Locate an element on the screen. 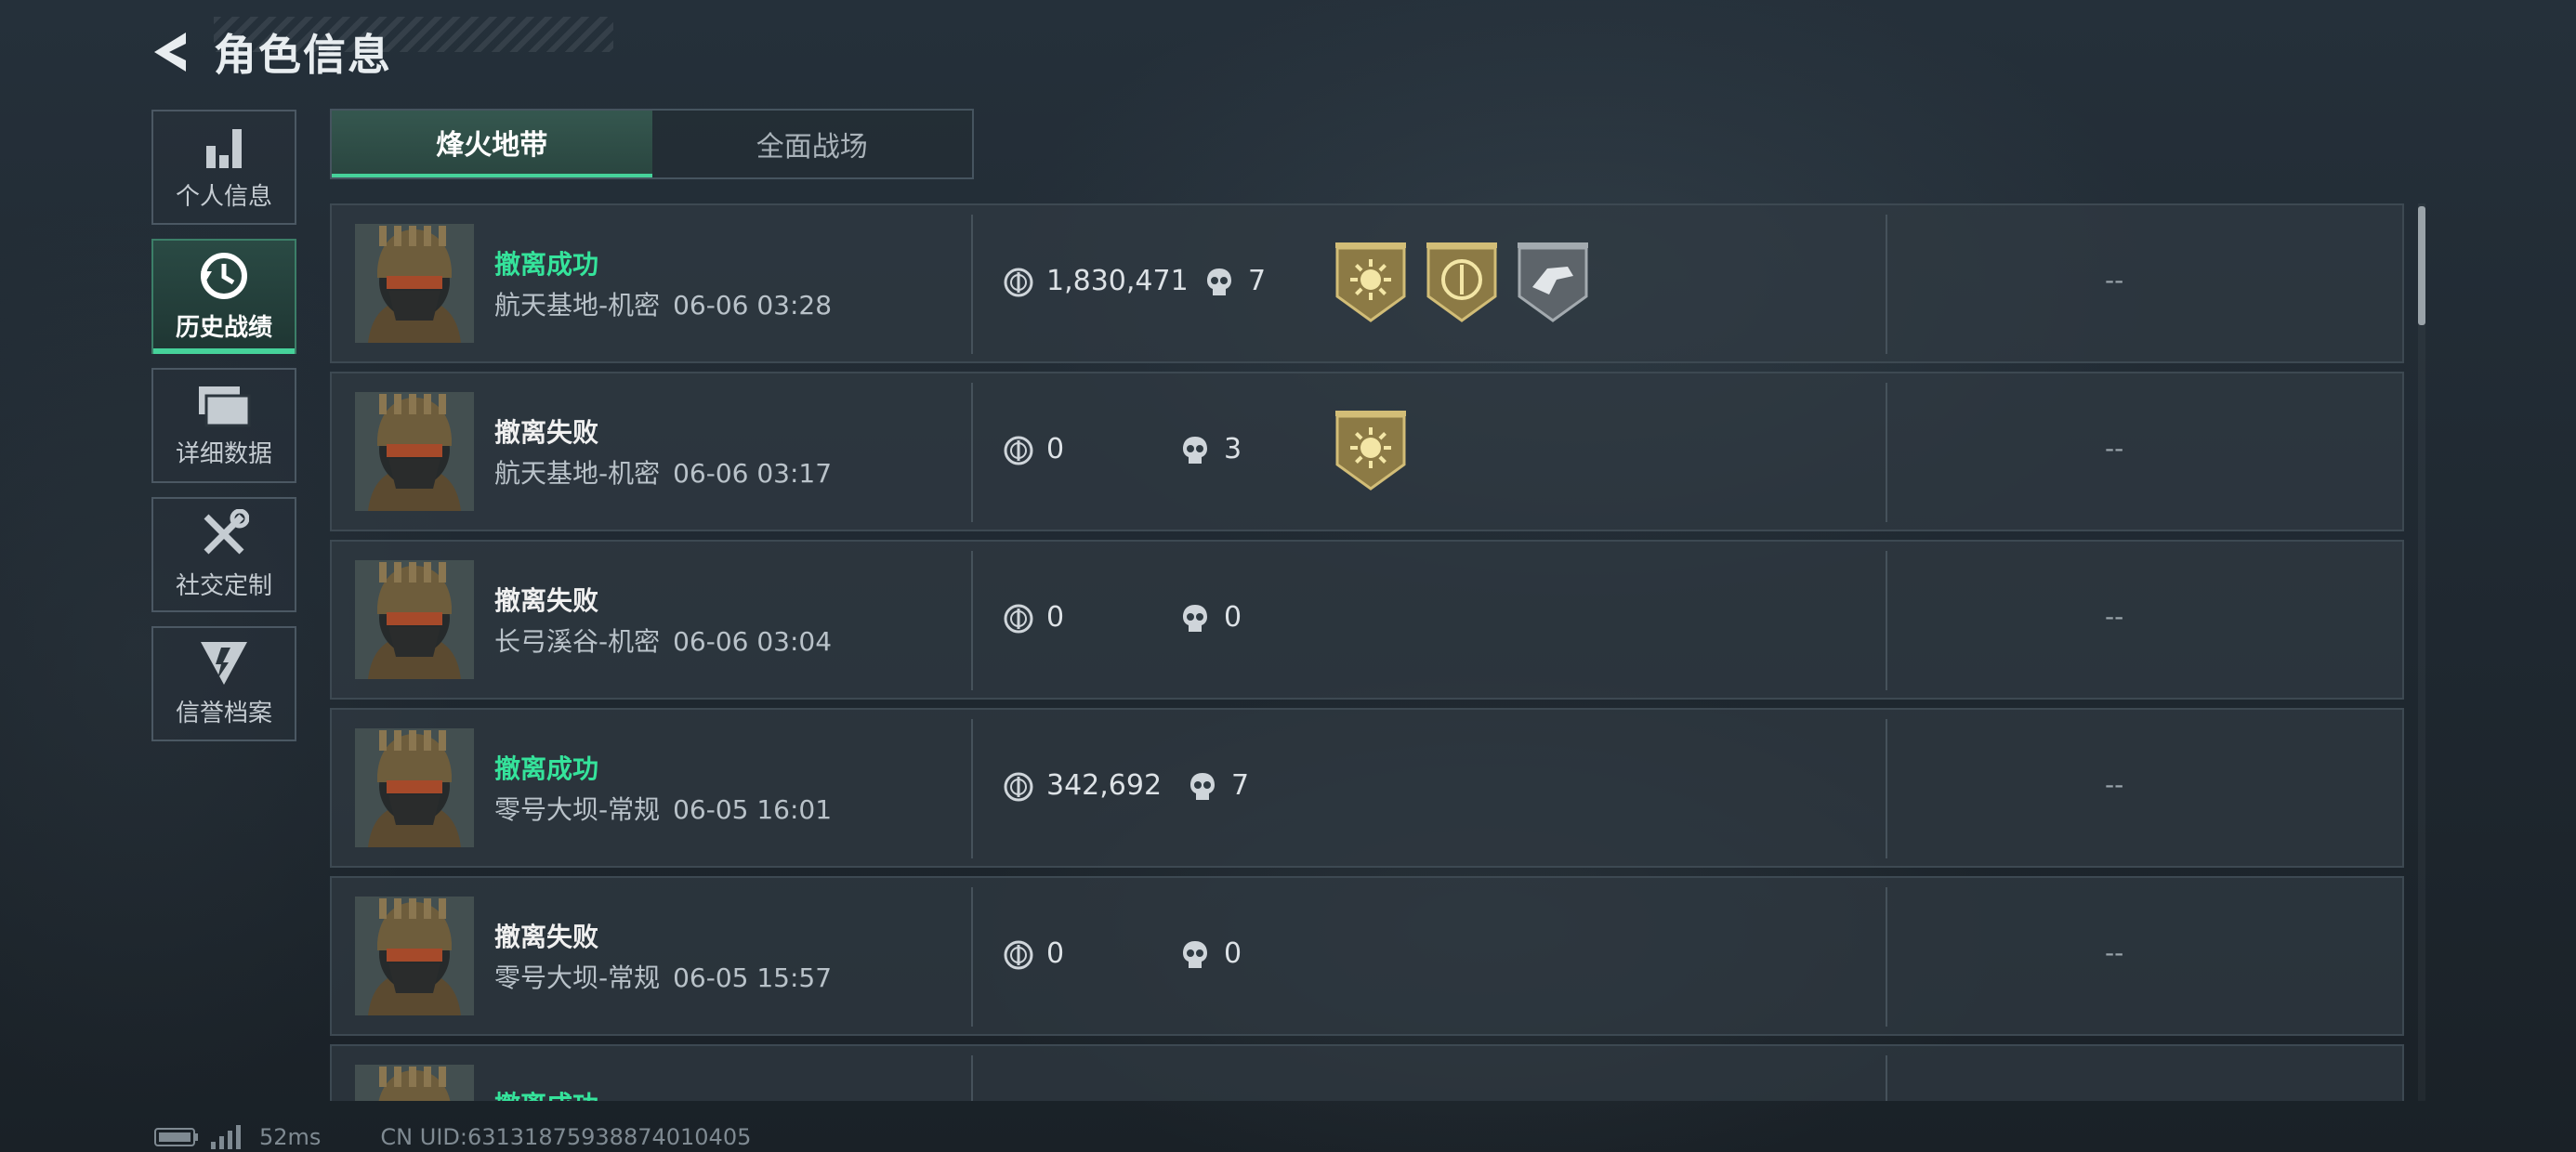 The width and height of the screenshot is (2576, 1152). match-time: 06-05 15:57 is located at coordinates (753, 978).